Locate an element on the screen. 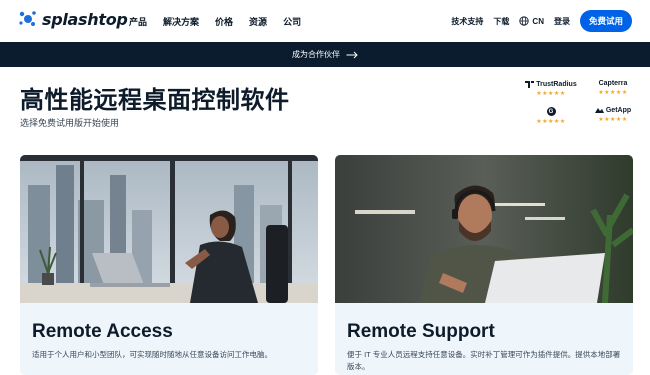  globe-icon is located at coordinates (524, 21).